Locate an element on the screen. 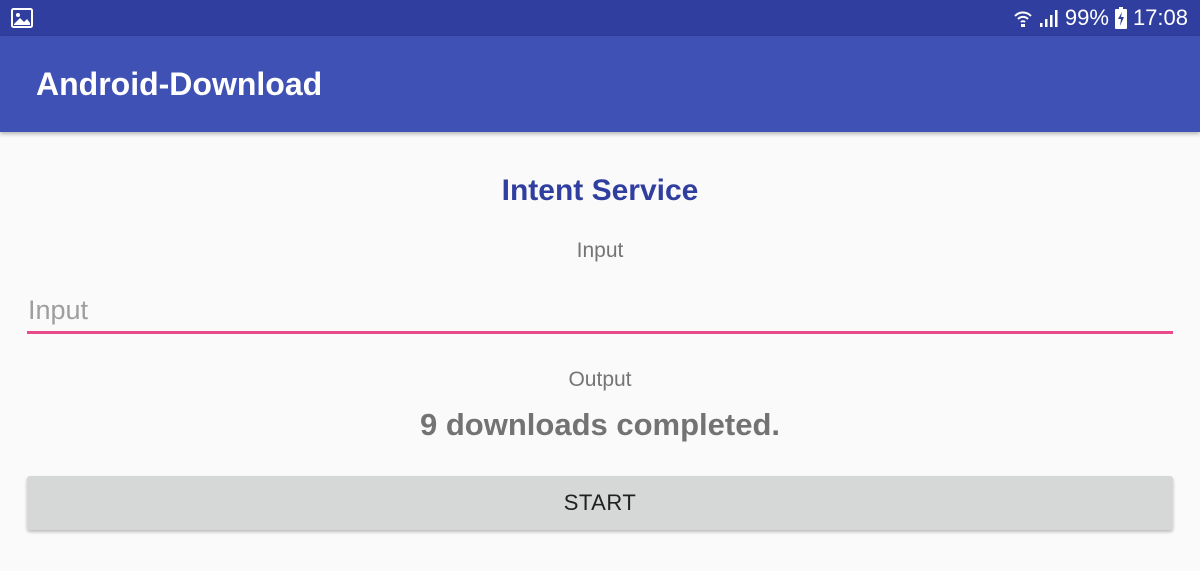 This screenshot has height=571, width=1200. app-title: Android-Download is located at coordinates (179, 84).